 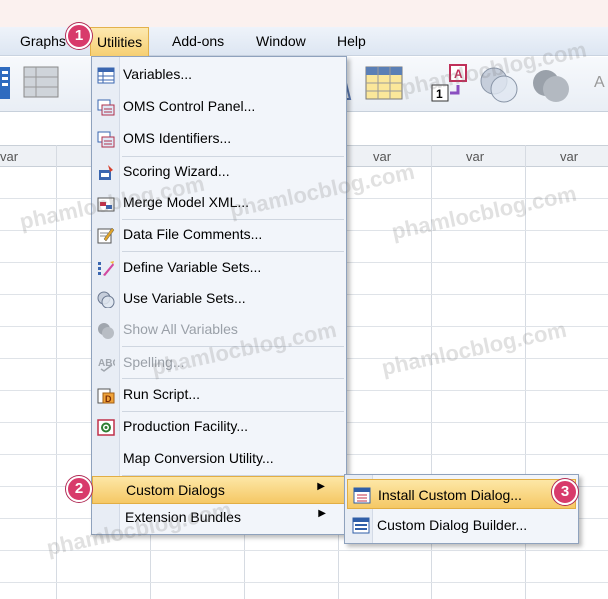 I want to click on spelling-icon: ABC, so click(x=106, y=365).